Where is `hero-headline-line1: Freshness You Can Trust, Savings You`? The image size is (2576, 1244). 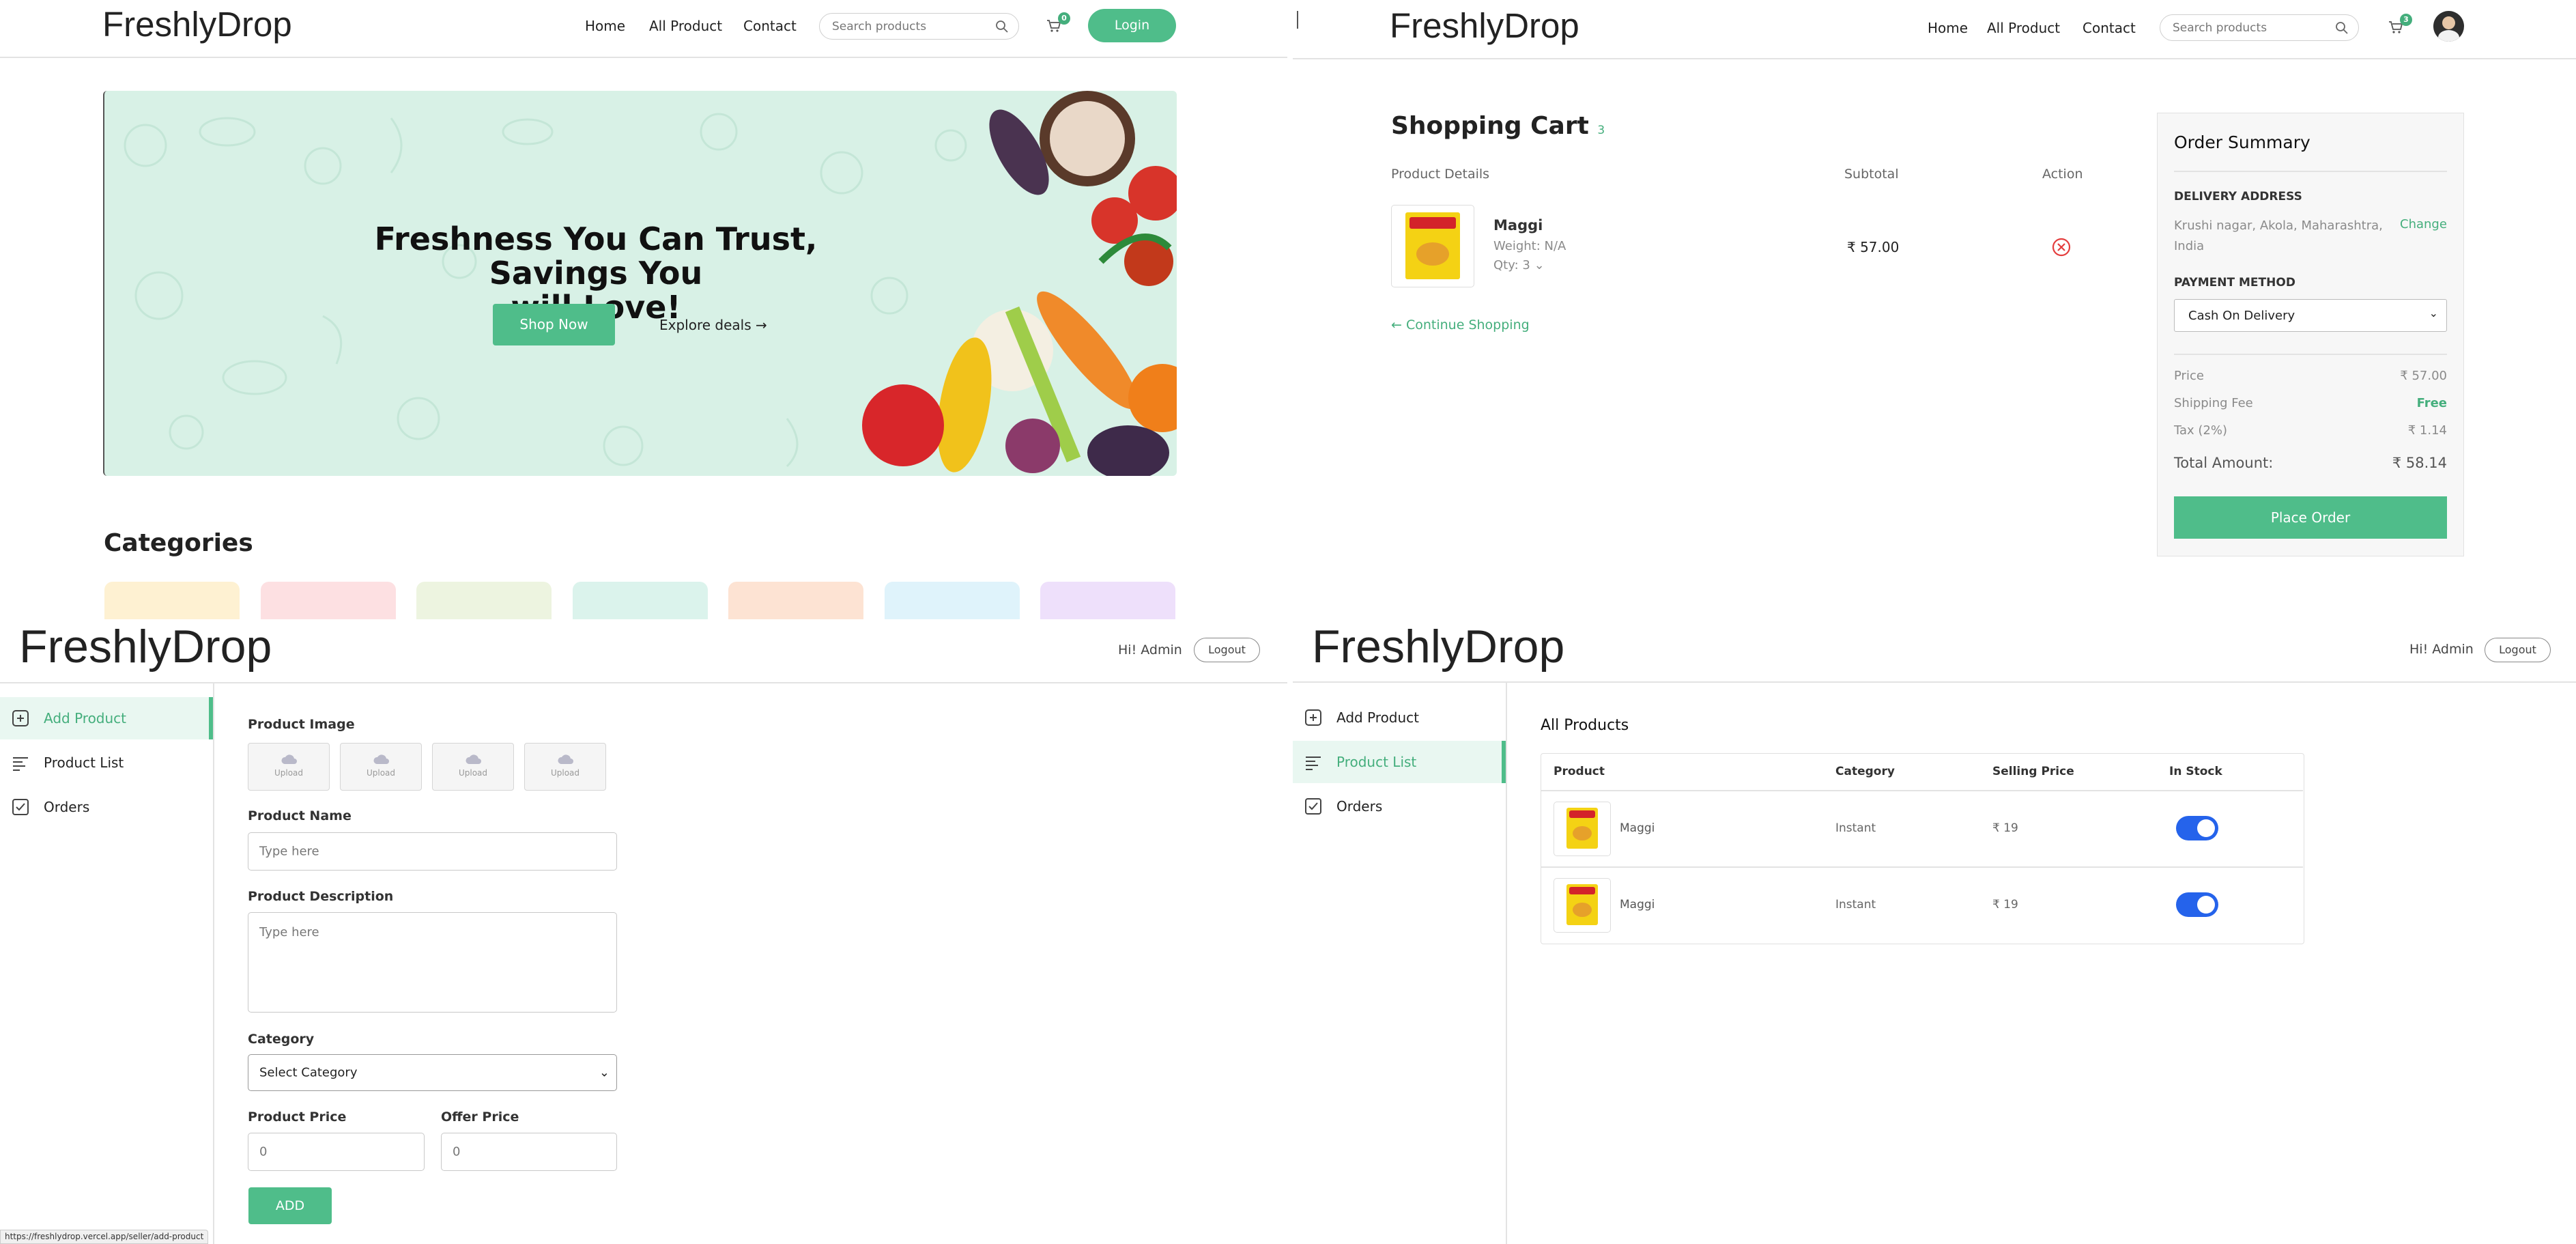
hero-headline-line1: Freshness You Can Trust, Savings You is located at coordinates (596, 256).